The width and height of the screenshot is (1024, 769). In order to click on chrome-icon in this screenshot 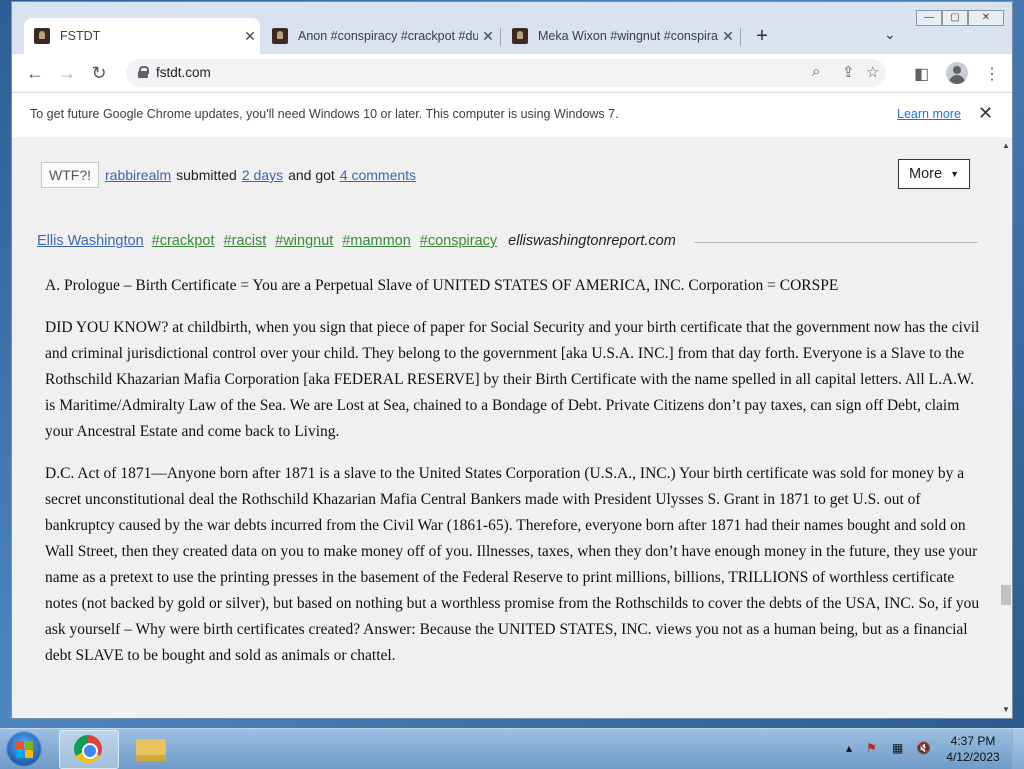, I will do `click(88, 749)`.